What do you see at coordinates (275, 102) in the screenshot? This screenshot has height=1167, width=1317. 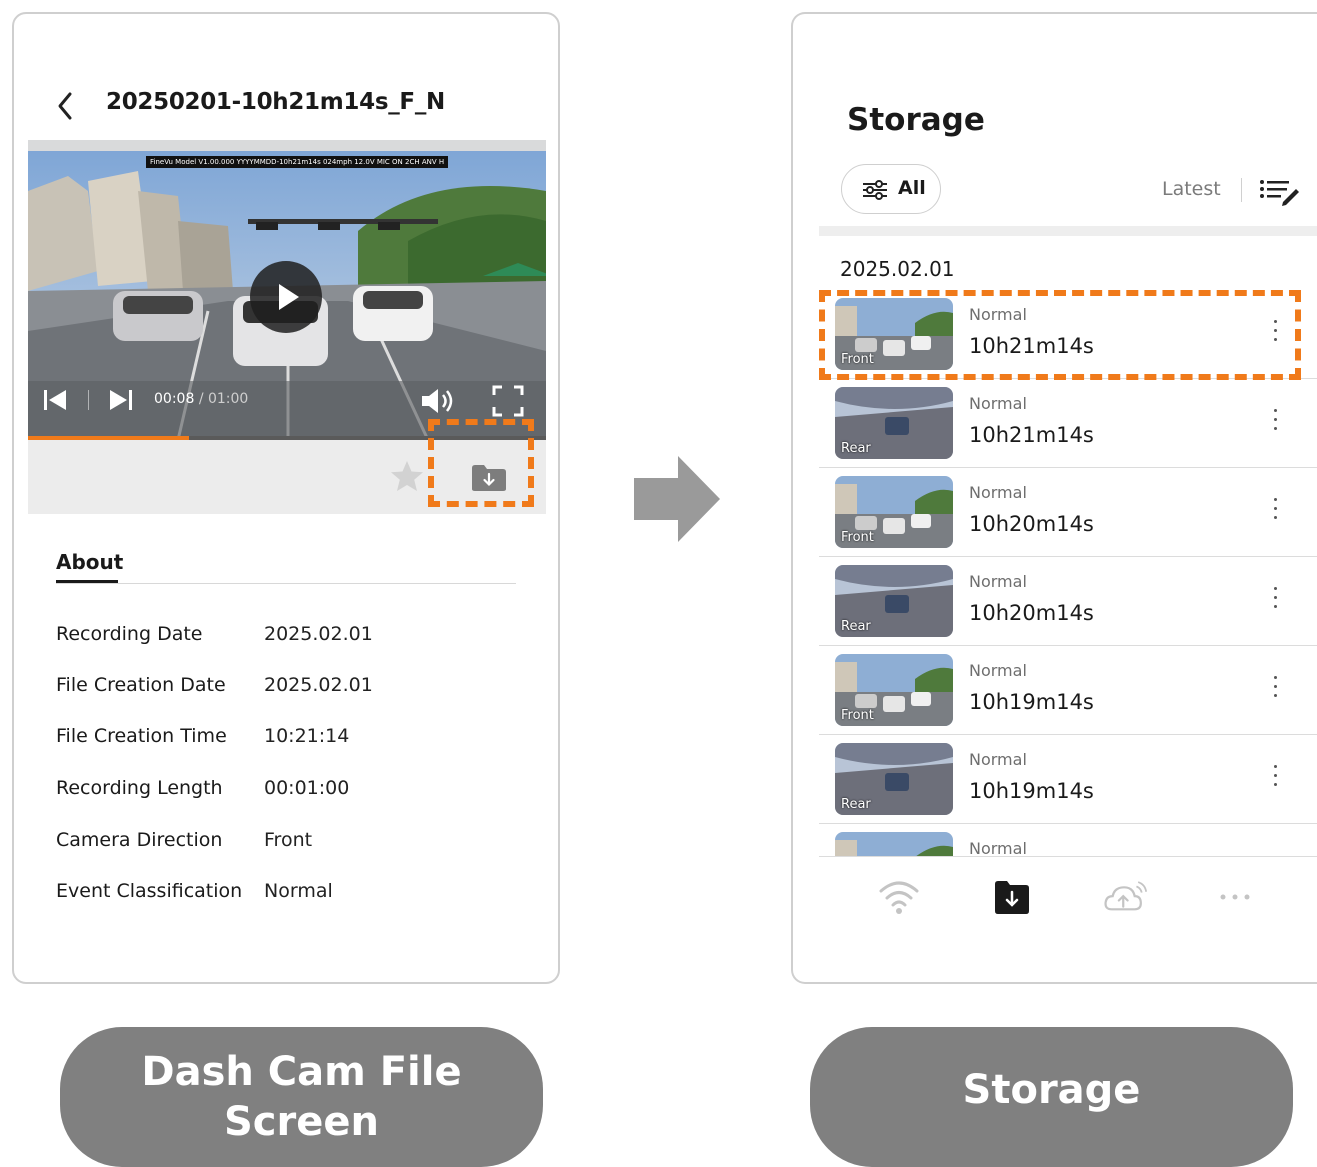 I see `file-title: 20250201-10h21m14s_F_N` at bounding box center [275, 102].